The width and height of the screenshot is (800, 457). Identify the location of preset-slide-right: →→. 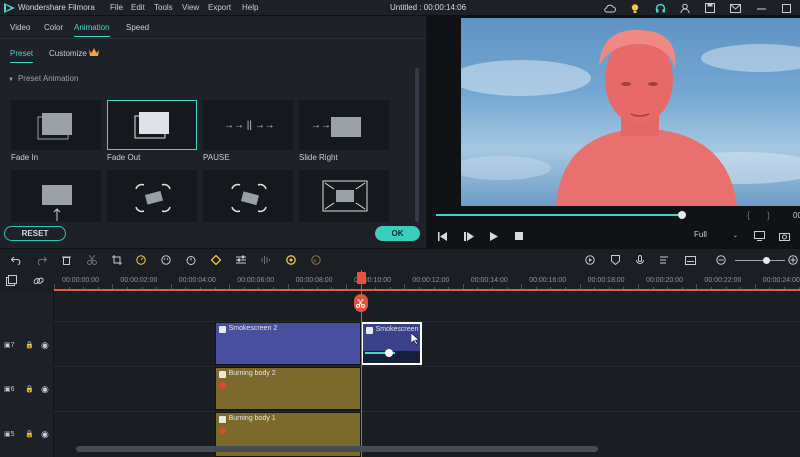
(344, 125).